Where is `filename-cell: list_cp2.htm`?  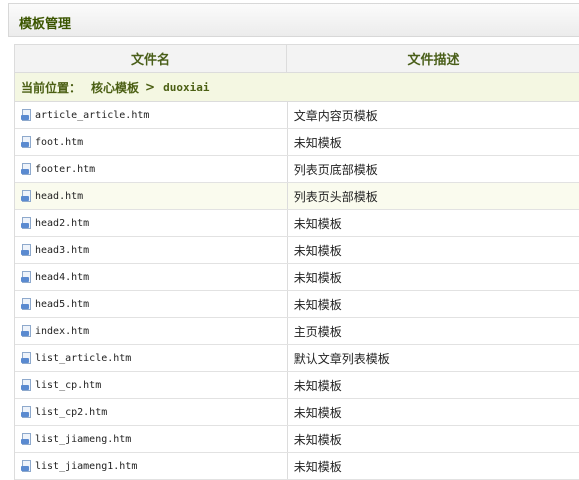 filename-cell: list_cp2.htm is located at coordinates (151, 412).